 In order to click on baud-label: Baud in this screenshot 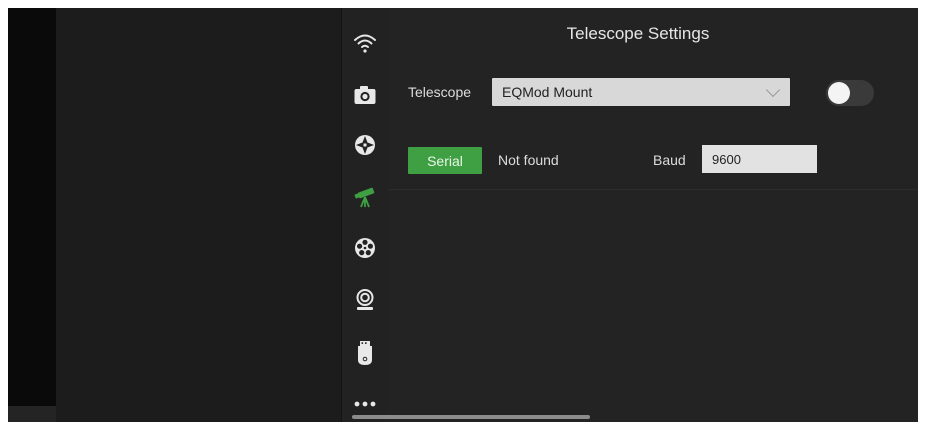, I will do `click(669, 160)`.